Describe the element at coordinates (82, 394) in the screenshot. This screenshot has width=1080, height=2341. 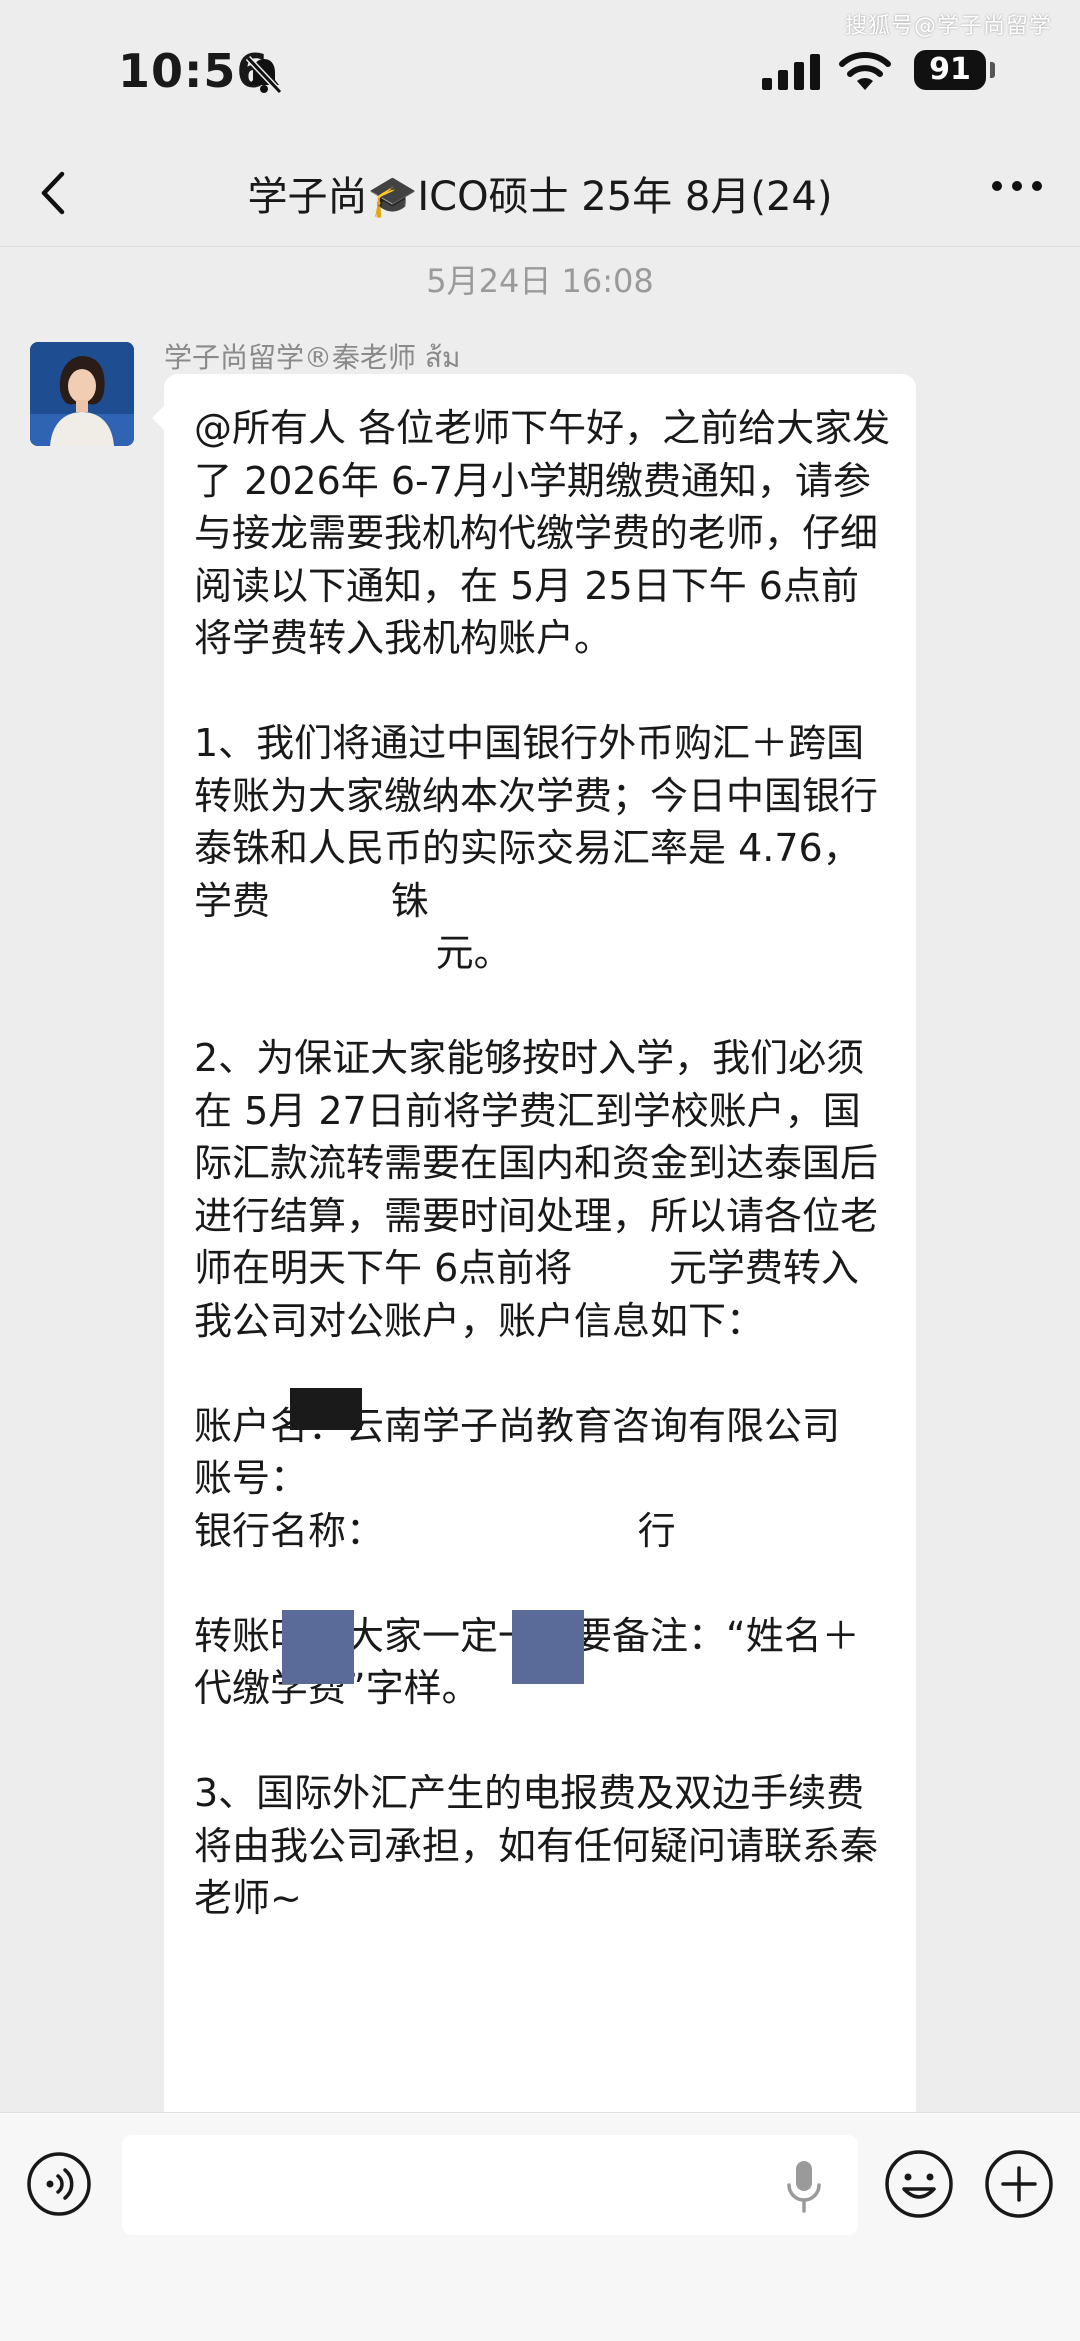
I see `sender-avatar` at that location.